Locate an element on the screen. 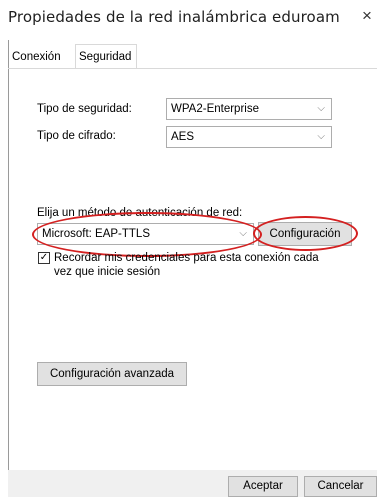 The height and width of the screenshot is (497, 377). cipher-type-value: AES is located at coordinates (183, 137).